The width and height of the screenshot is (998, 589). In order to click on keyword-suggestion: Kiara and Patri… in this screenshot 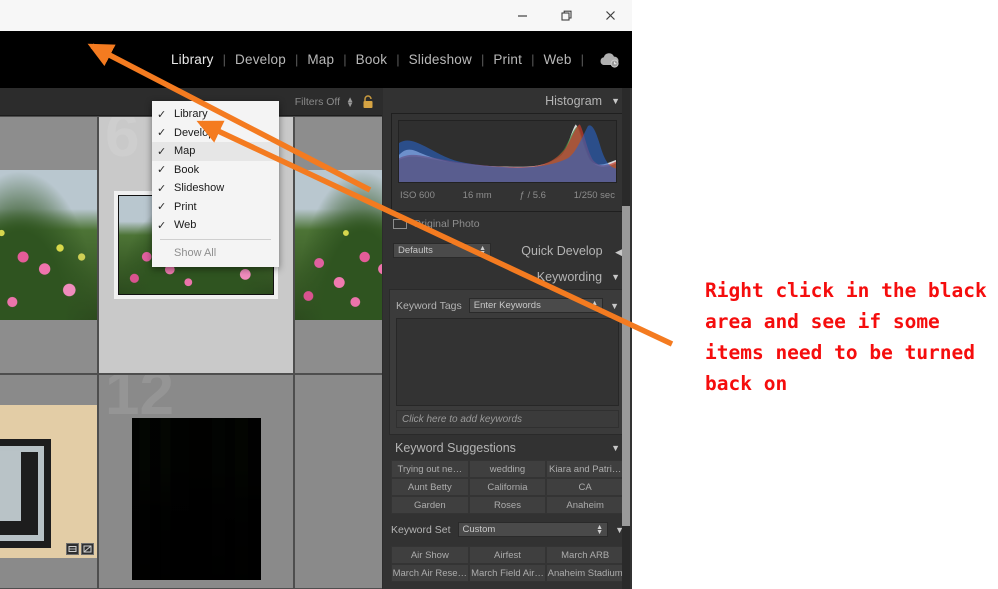, I will do `click(585, 469)`.